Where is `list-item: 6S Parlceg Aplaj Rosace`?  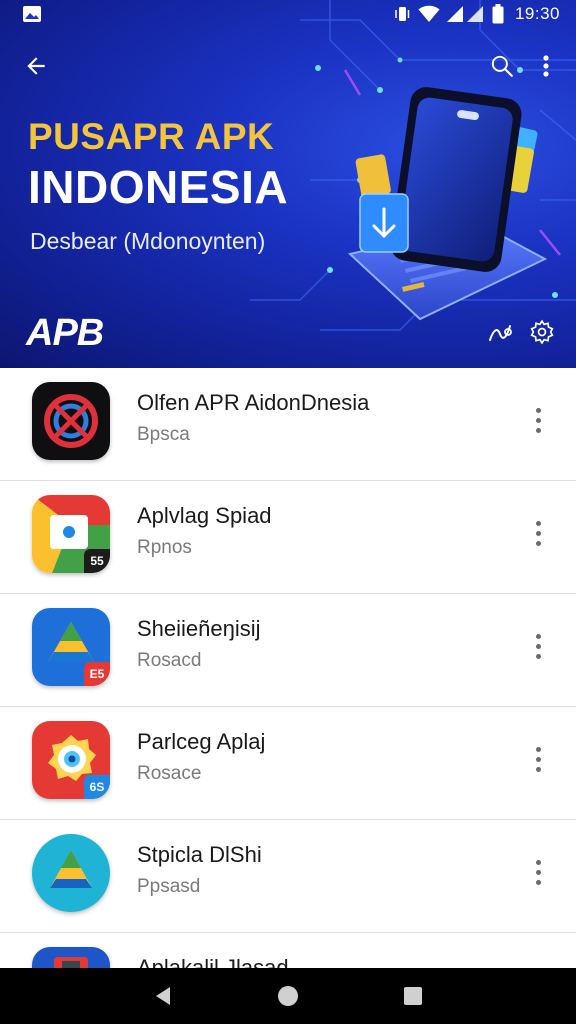 list-item: 6S Parlceg Aplaj Rosace is located at coordinates (288, 763).